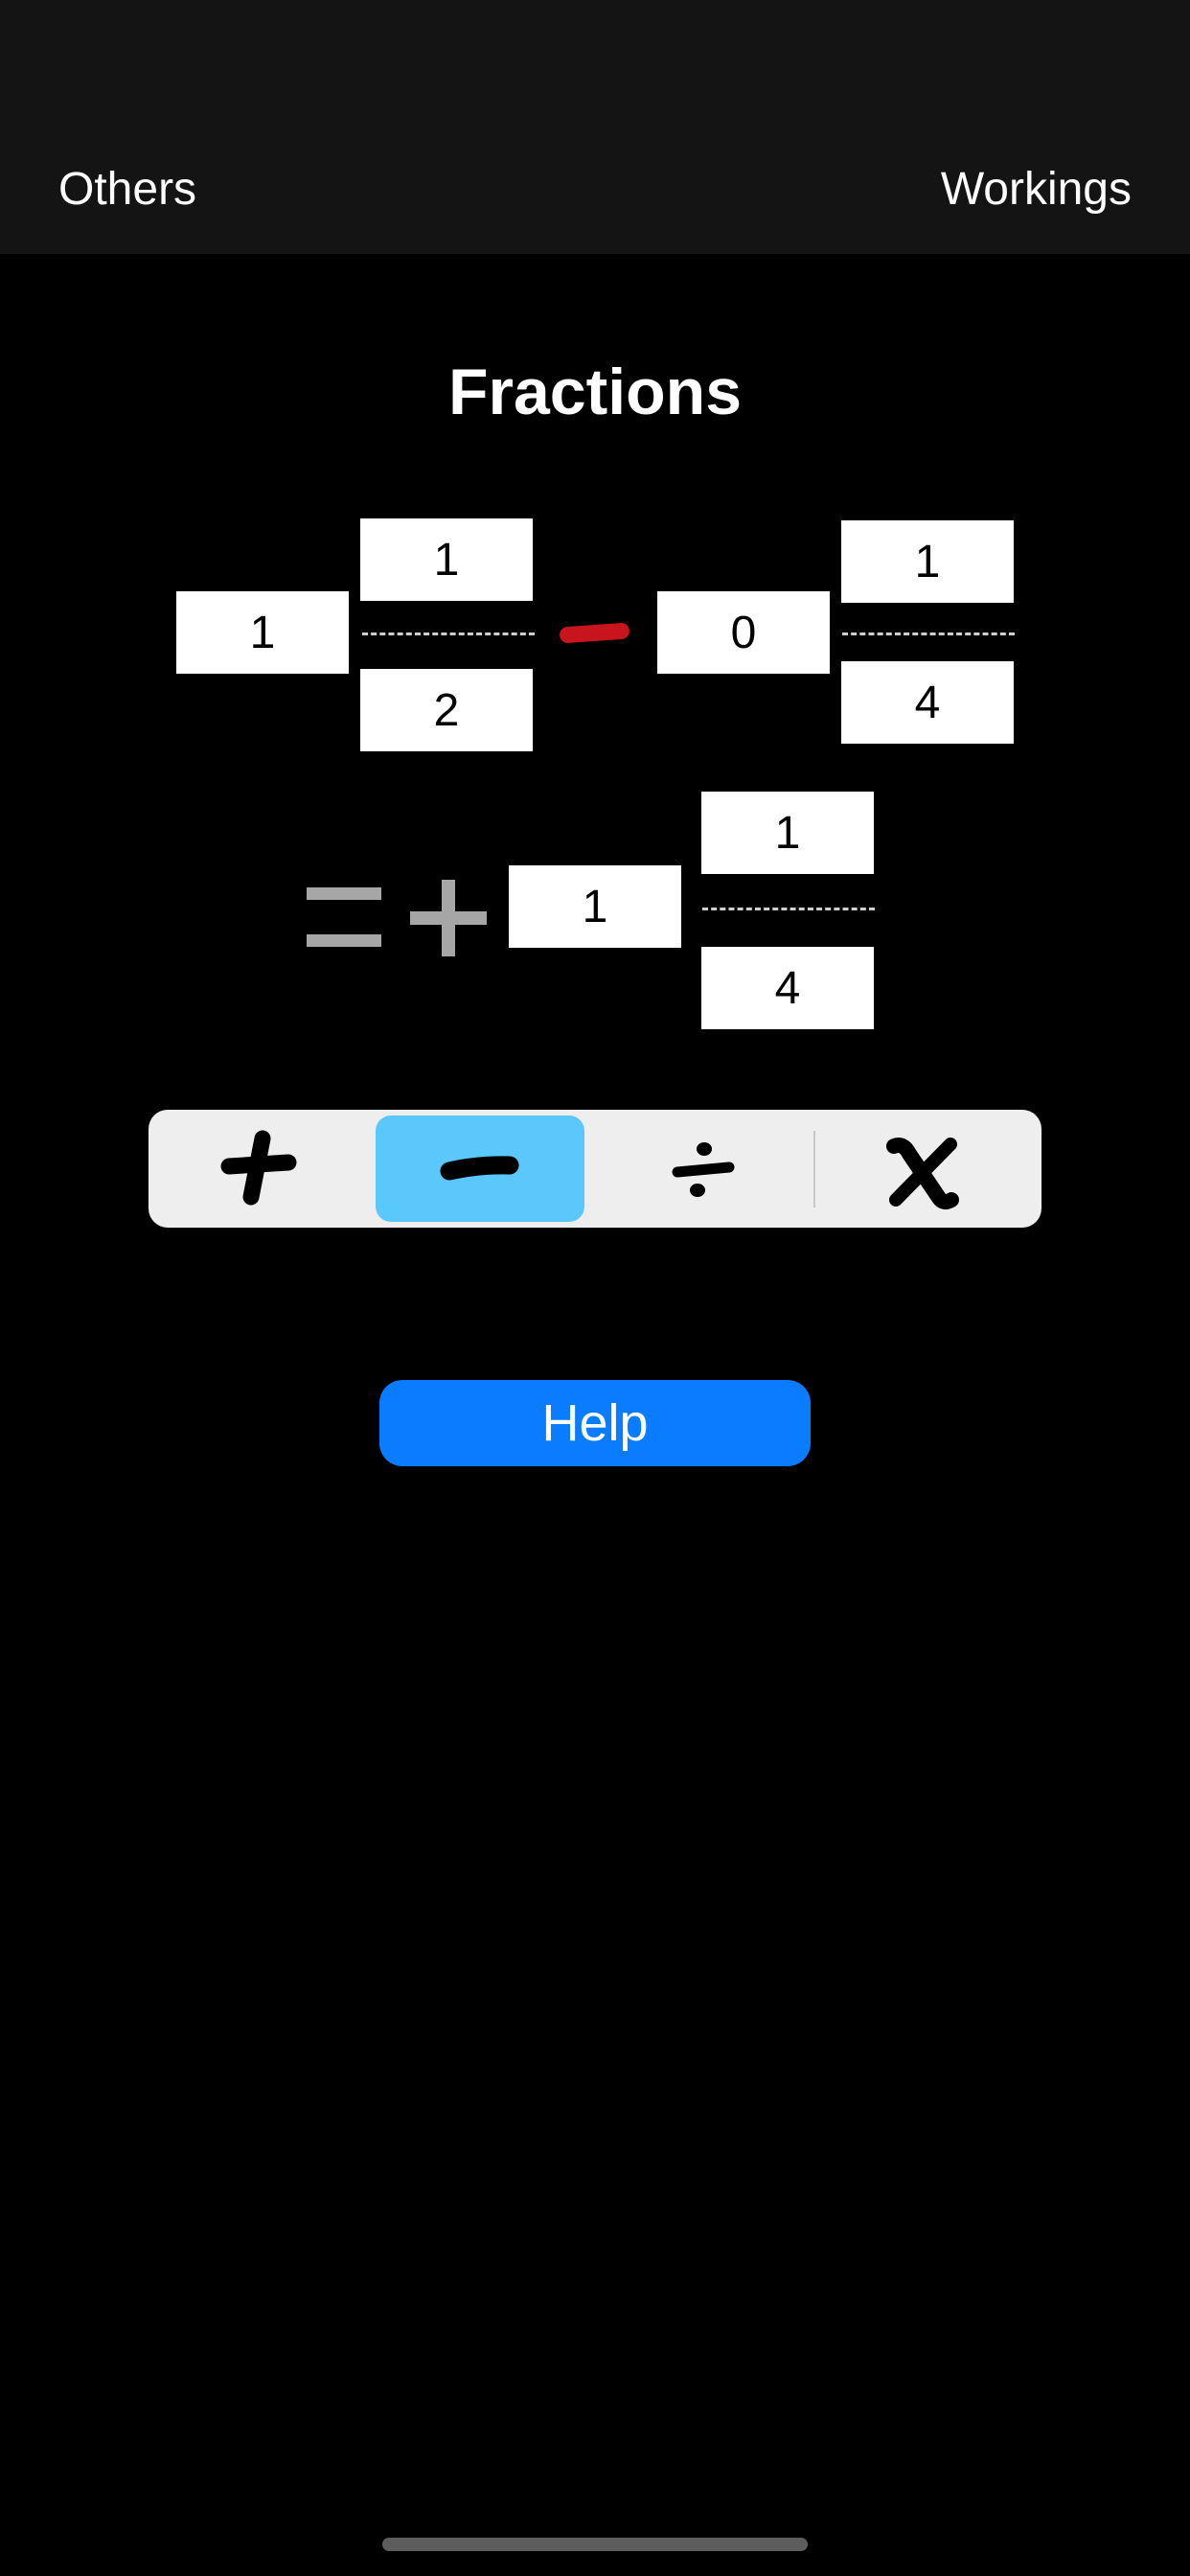 The image size is (1190, 2576). What do you see at coordinates (788, 988) in the screenshot?
I see `result-denominator-field` at bounding box center [788, 988].